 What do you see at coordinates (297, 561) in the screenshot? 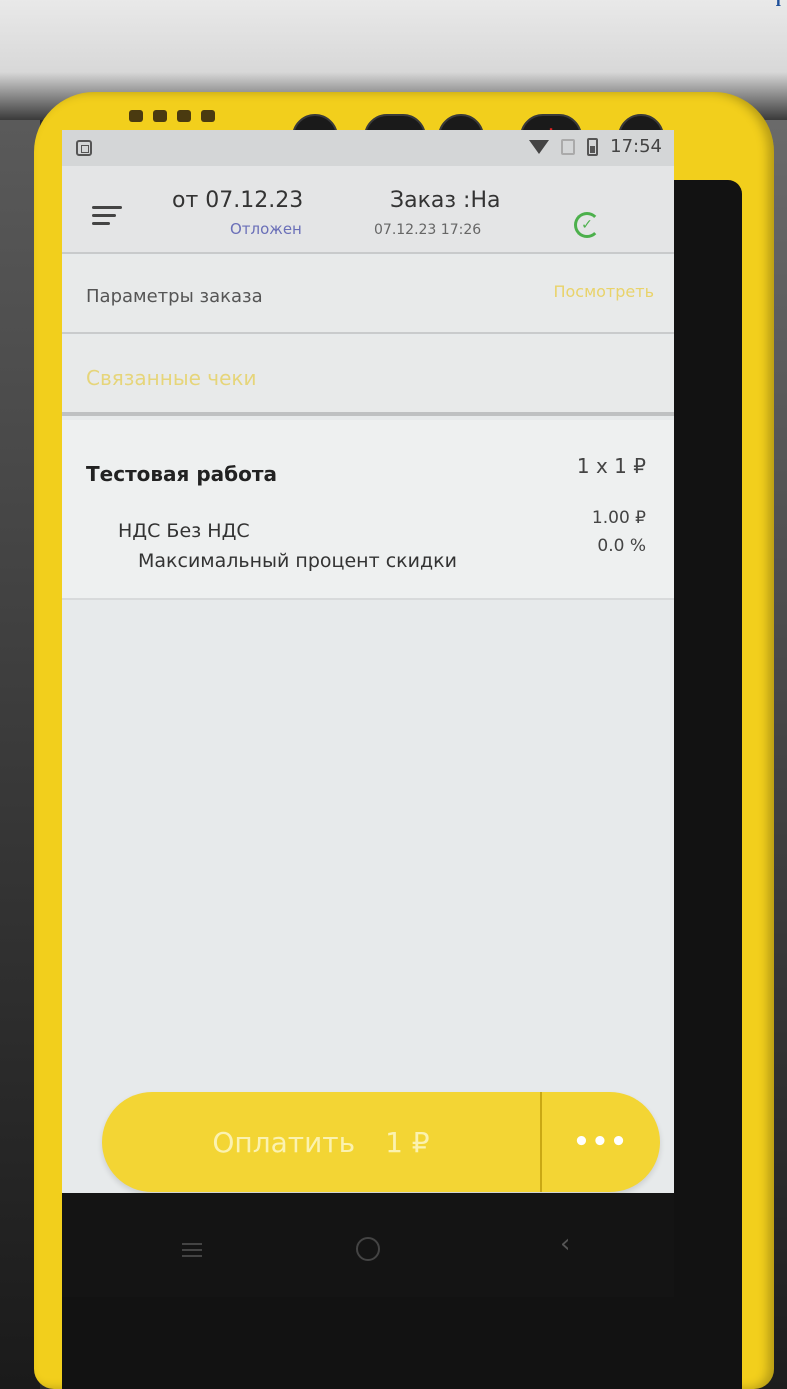
I see `item-discount-label: Максимальный процент скидки` at bounding box center [297, 561].